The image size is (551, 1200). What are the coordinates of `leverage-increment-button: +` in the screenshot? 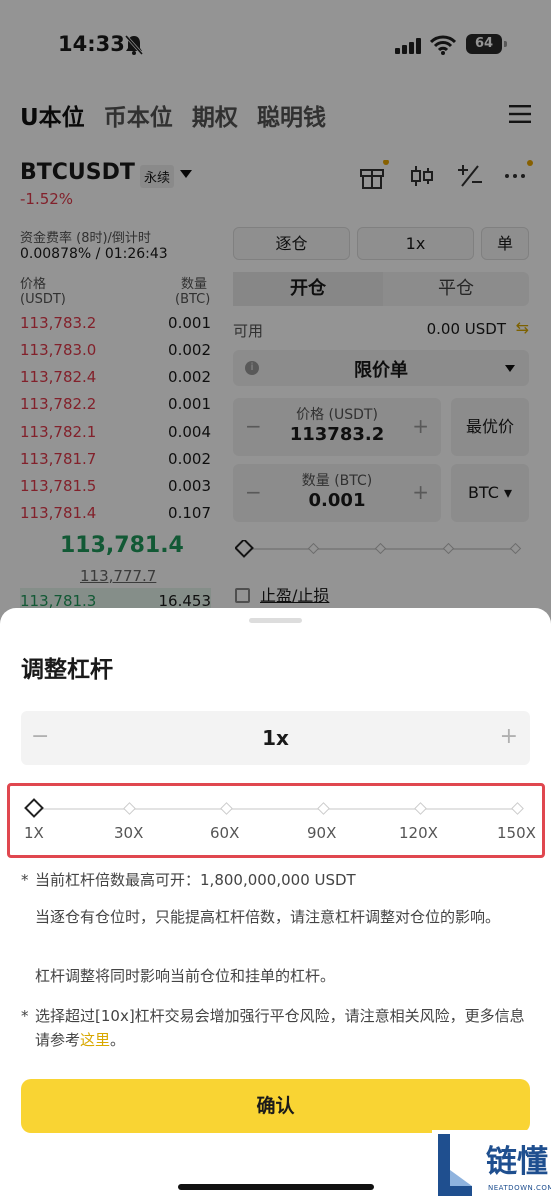 It's located at (509, 736).